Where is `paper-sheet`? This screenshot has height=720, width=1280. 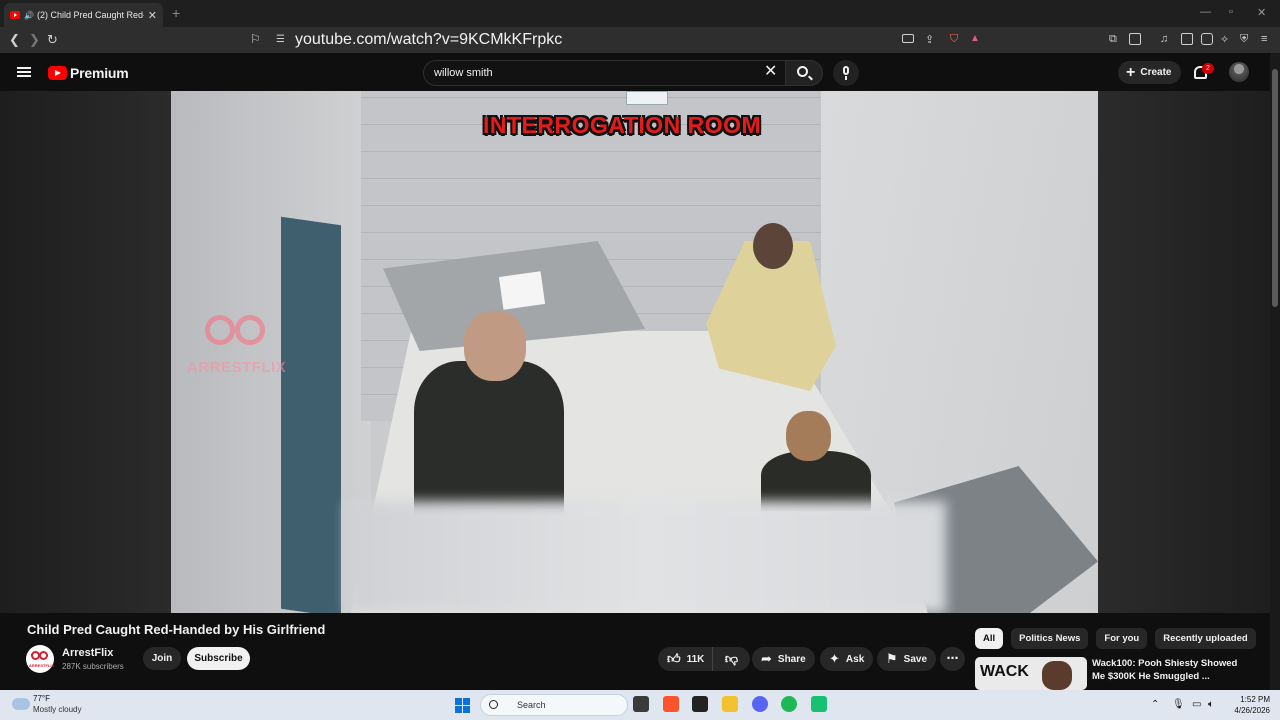
paper-sheet is located at coordinates (522, 290).